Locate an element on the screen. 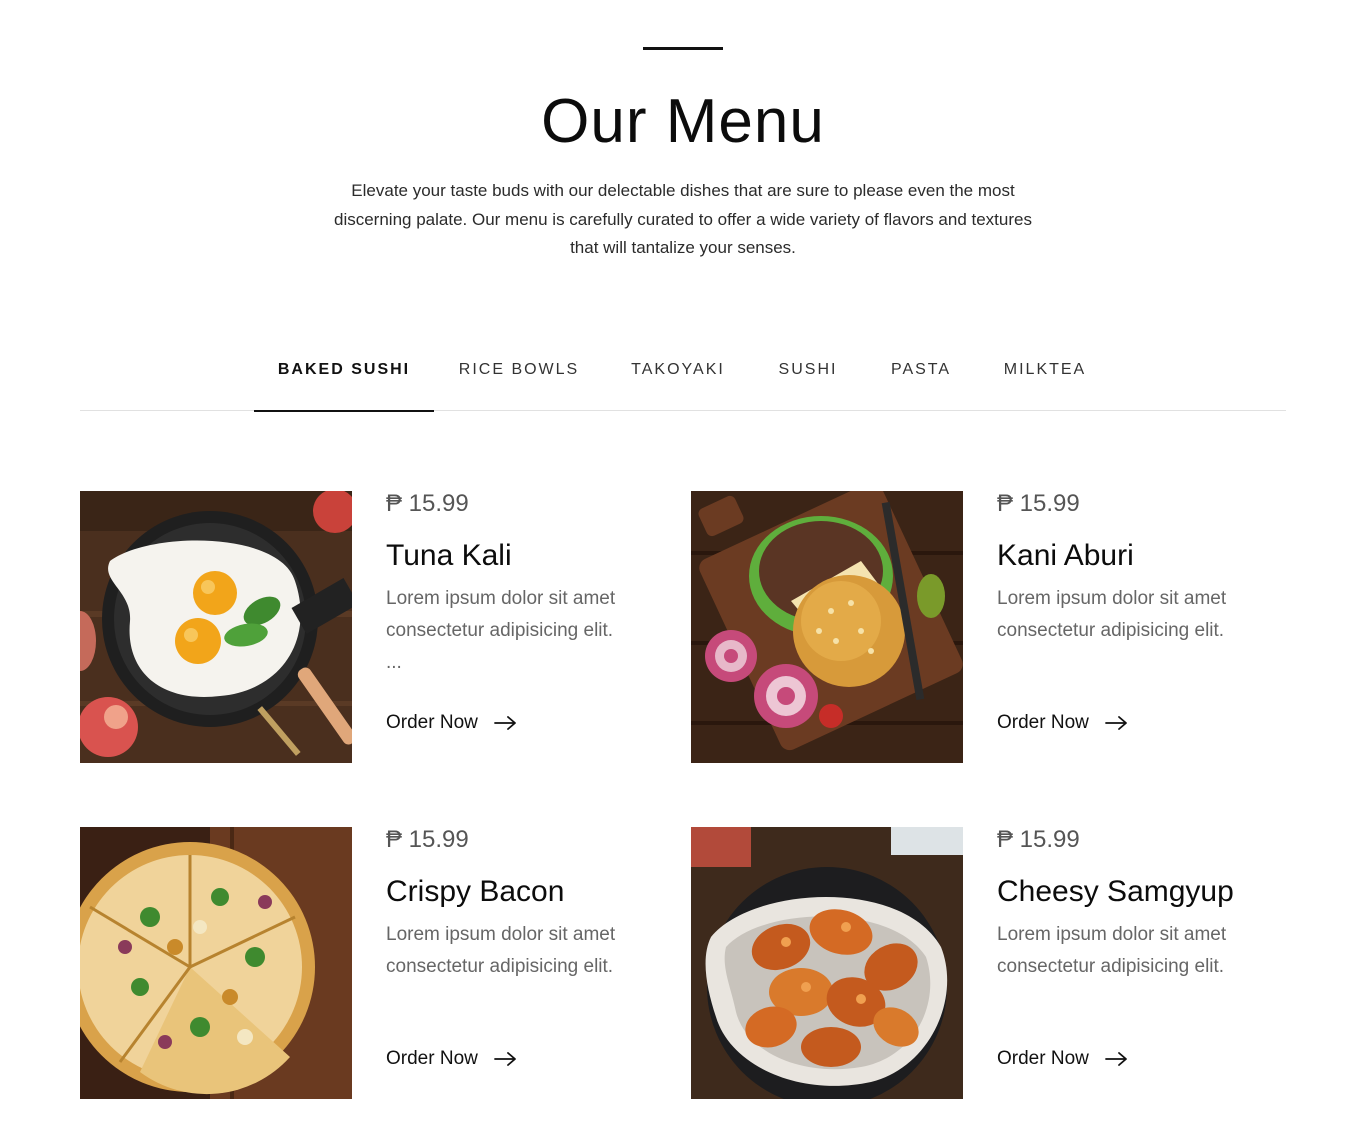  fried-eggs-image is located at coordinates (216, 627).